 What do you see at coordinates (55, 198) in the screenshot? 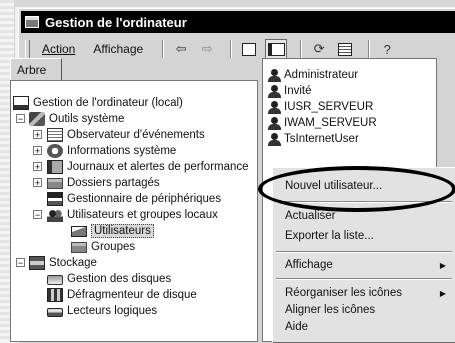
I see `device-manager-icon` at bounding box center [55, 198].